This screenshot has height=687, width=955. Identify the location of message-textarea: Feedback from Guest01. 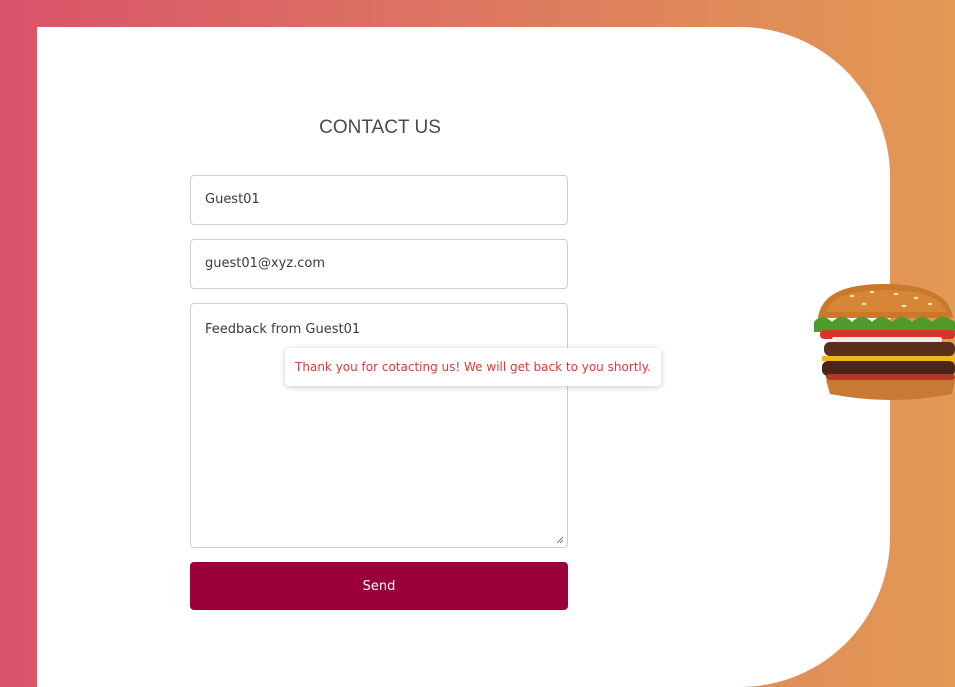
(379, 425).